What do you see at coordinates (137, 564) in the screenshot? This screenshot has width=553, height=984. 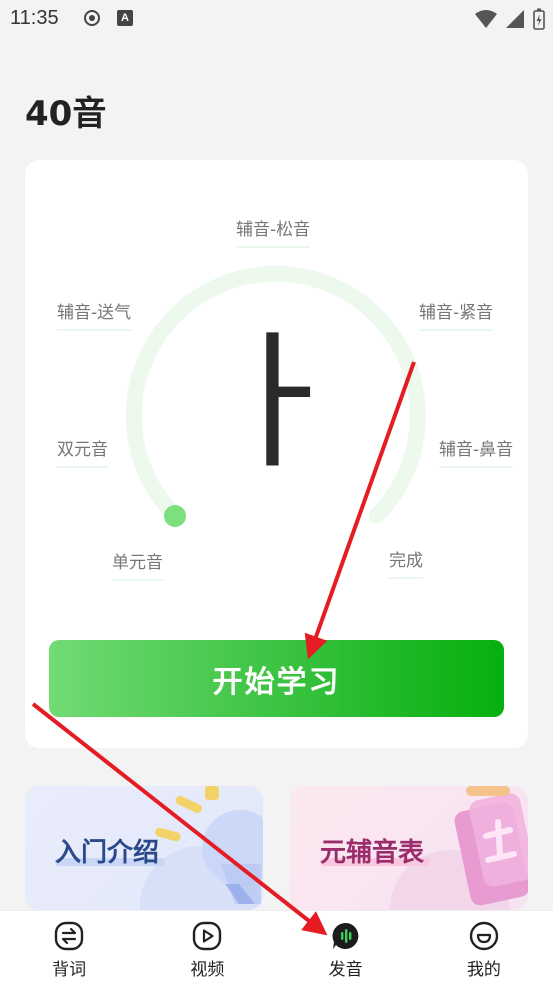 I see `stage-label-danyuan: 单元音` at bounding box center [137, 564].